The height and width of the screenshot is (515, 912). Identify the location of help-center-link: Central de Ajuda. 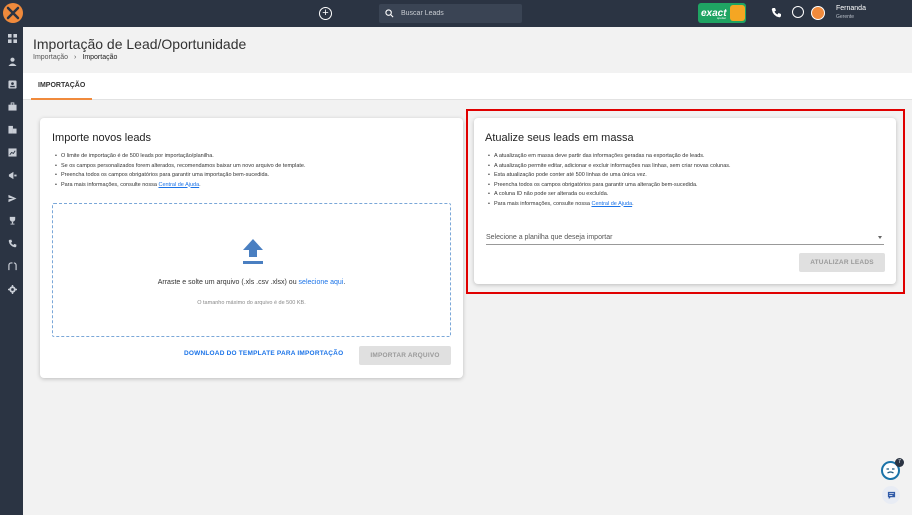
(178, 185).